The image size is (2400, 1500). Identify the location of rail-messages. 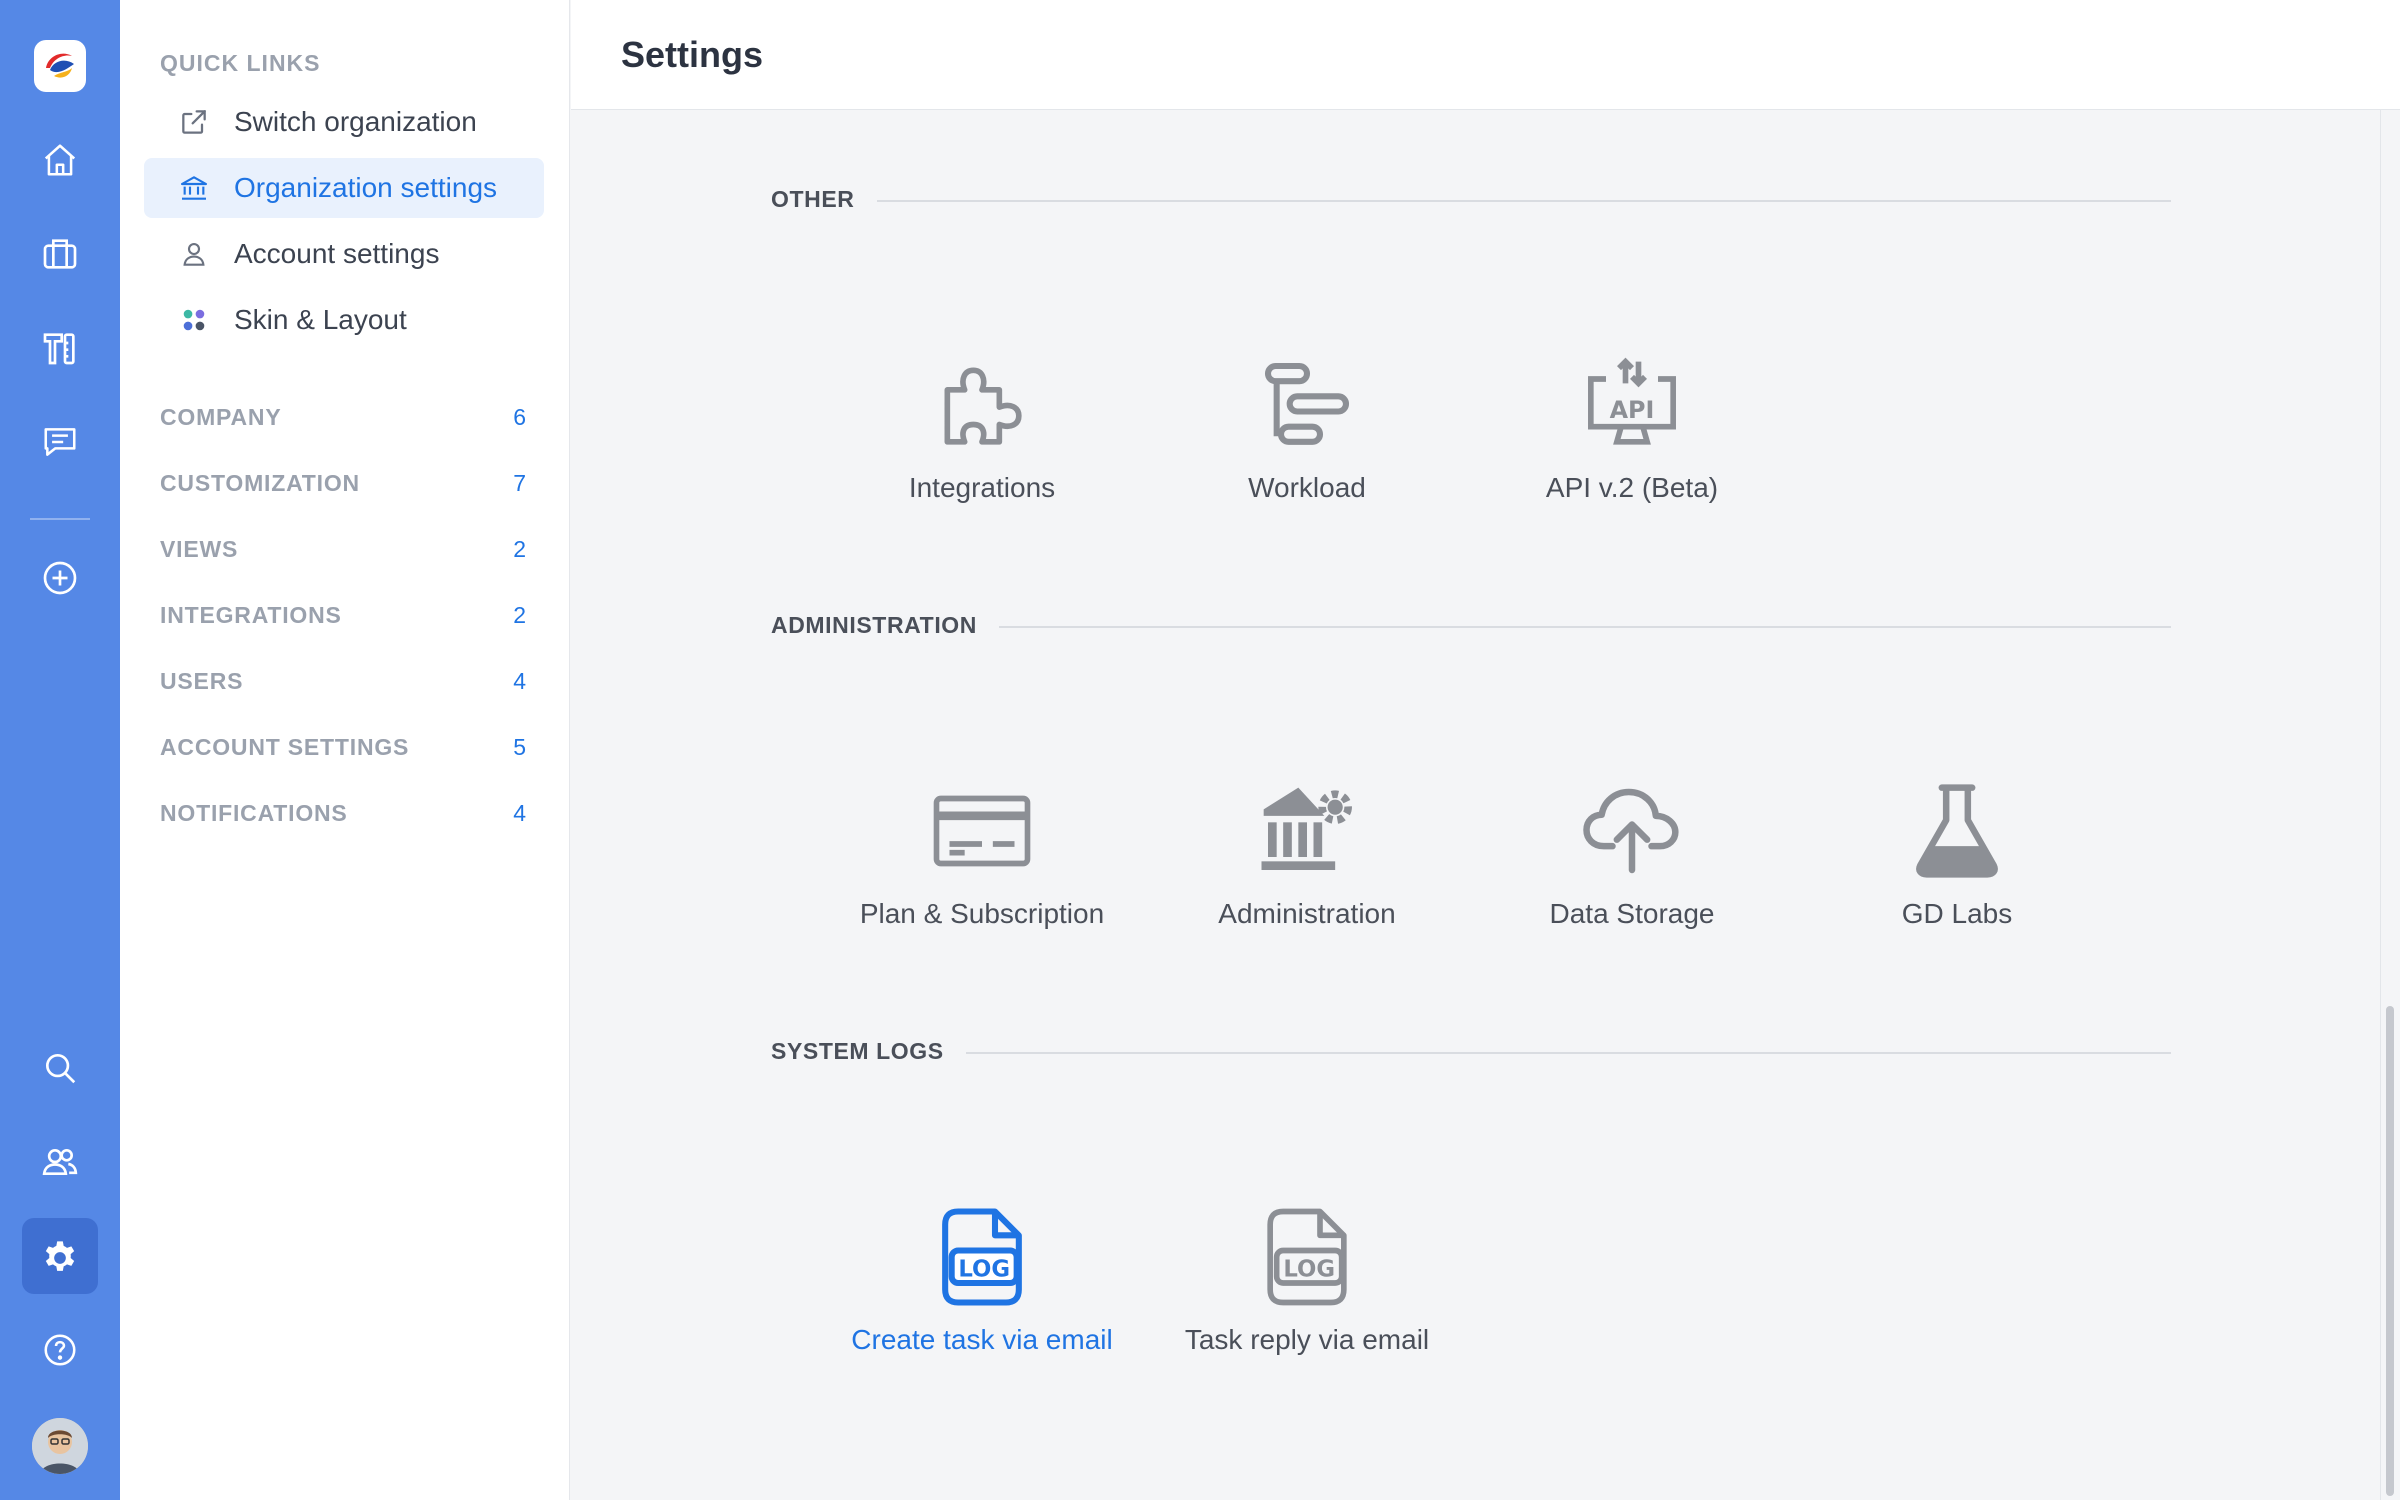
(60, 442).